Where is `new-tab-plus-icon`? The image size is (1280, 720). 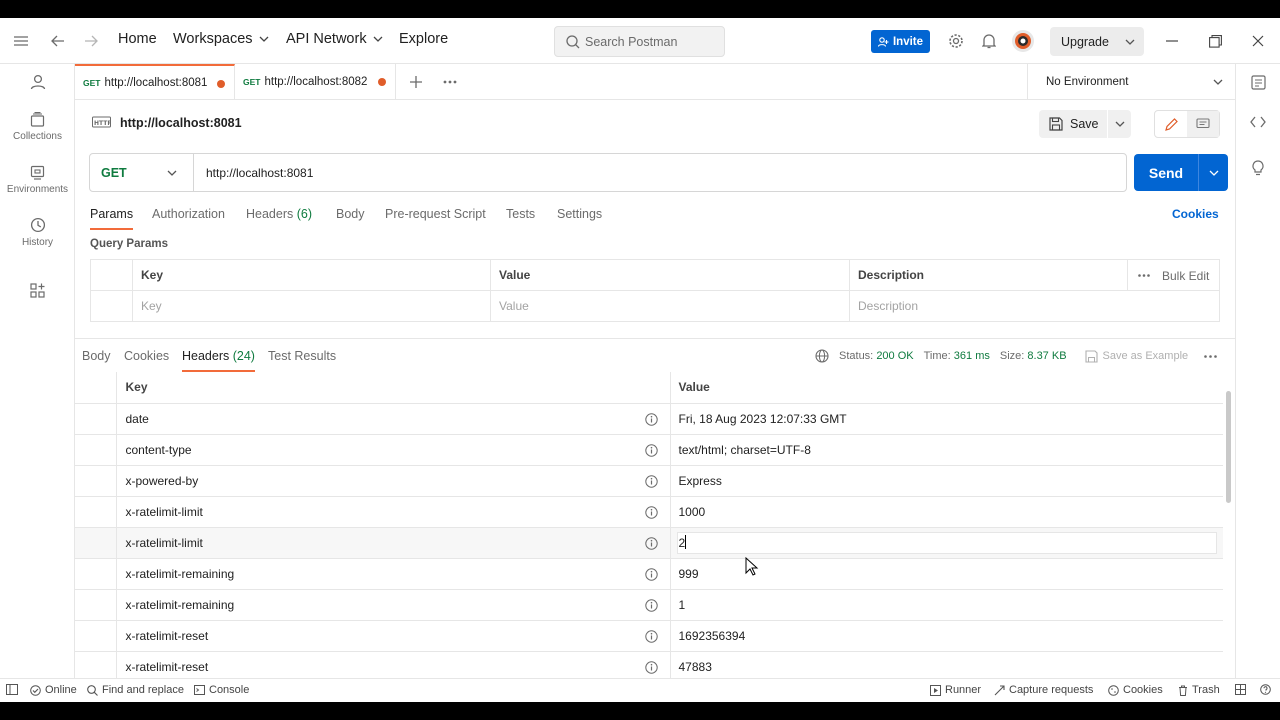
new-tab-plus-icon is located at coordinates (416, 82).